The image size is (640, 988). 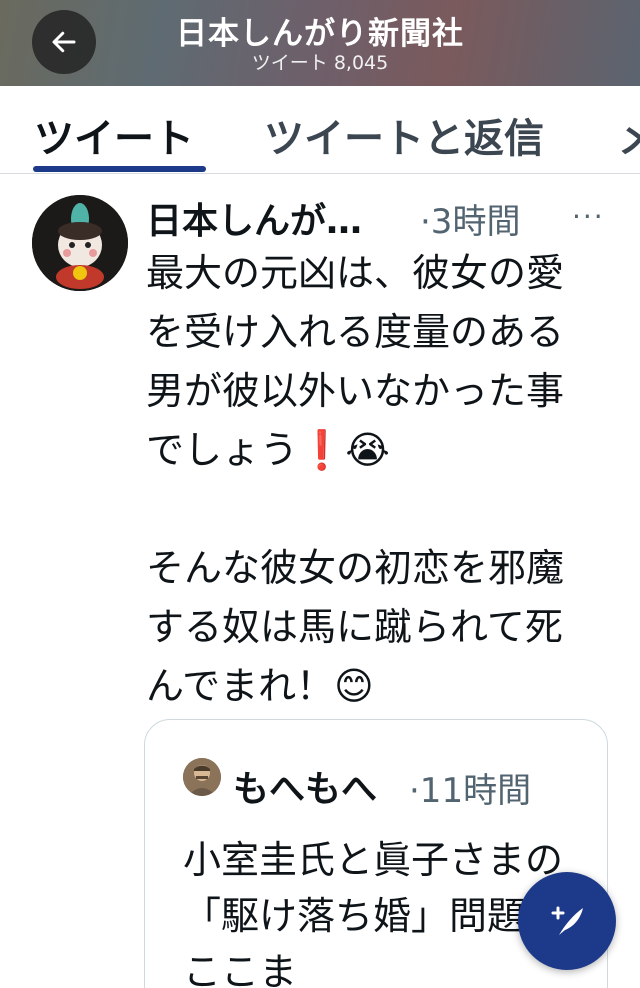 What do you see at coordinates (470, 218) in the screenshot?
I see `tweet-timestamp: ·3時間` at bounding box center [470, 218].